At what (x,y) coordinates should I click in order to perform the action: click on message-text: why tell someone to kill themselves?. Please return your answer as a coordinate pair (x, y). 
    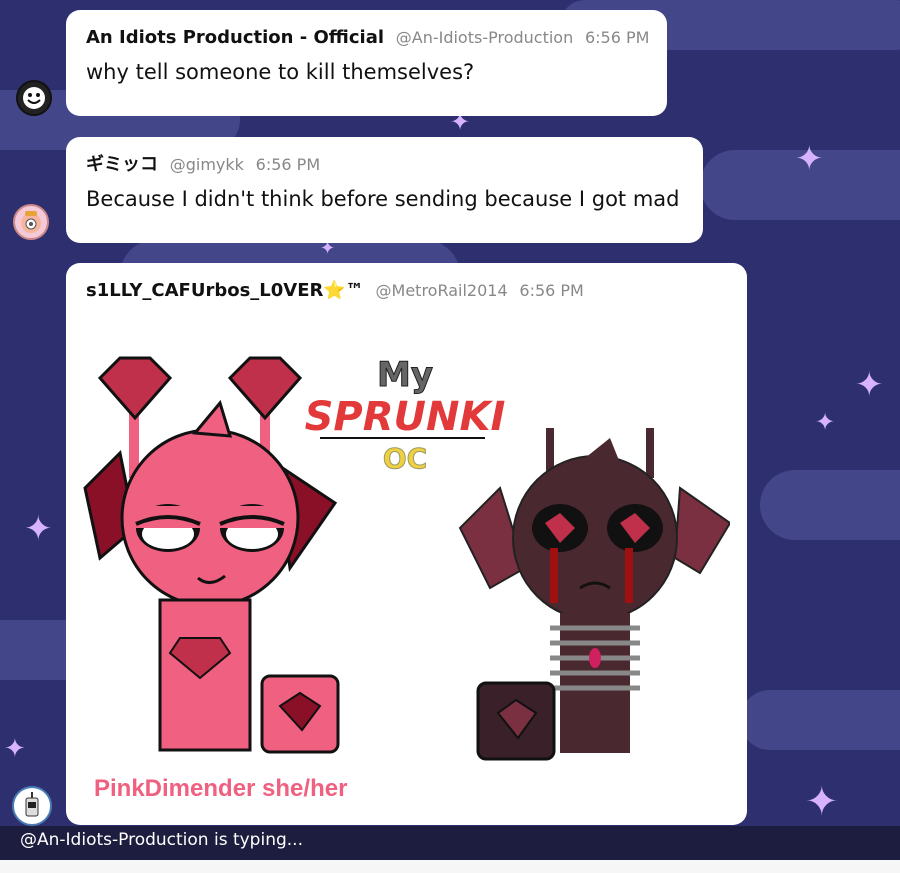
    Looking at the image, I should click on (280, 72).